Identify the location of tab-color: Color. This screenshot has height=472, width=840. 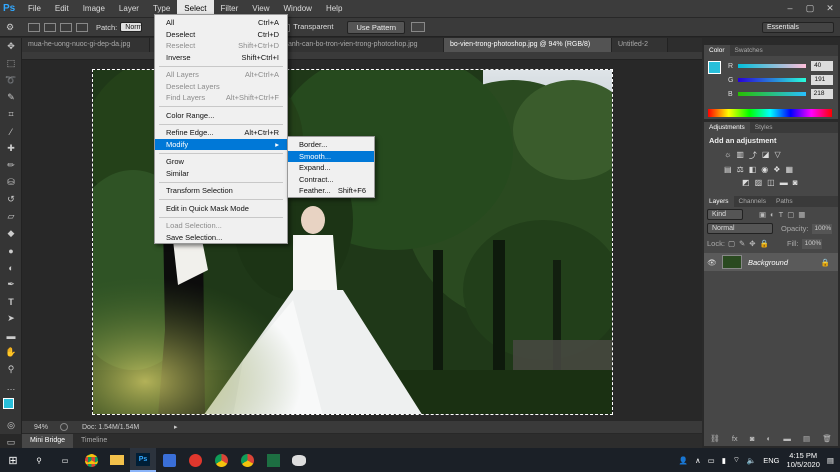
(717, 50).